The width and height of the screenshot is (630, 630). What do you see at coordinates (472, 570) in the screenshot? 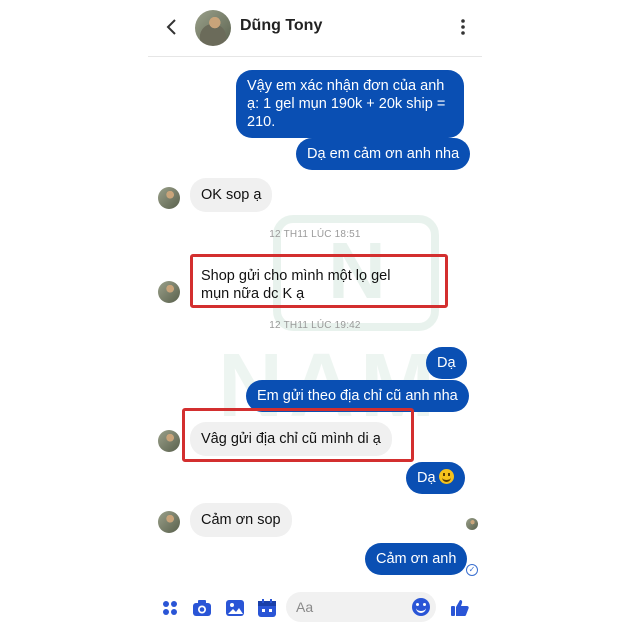
I see `sent-check-icon: ✓` at bounding box center [472, 570].